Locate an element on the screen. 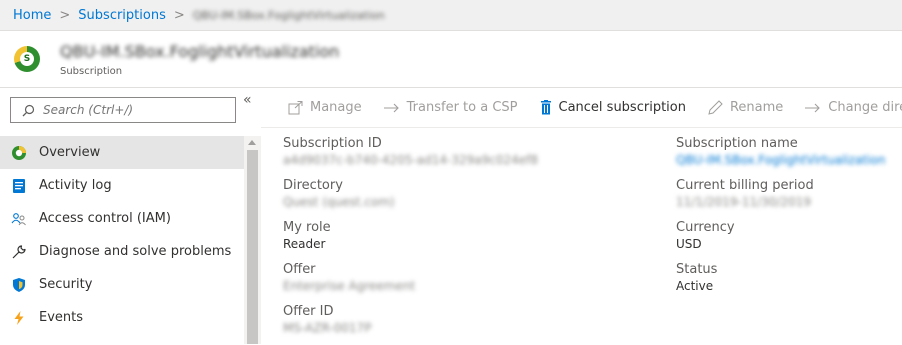  sidebar-item-access-control: Access control (IAM) is located at coordinates (122, 218).